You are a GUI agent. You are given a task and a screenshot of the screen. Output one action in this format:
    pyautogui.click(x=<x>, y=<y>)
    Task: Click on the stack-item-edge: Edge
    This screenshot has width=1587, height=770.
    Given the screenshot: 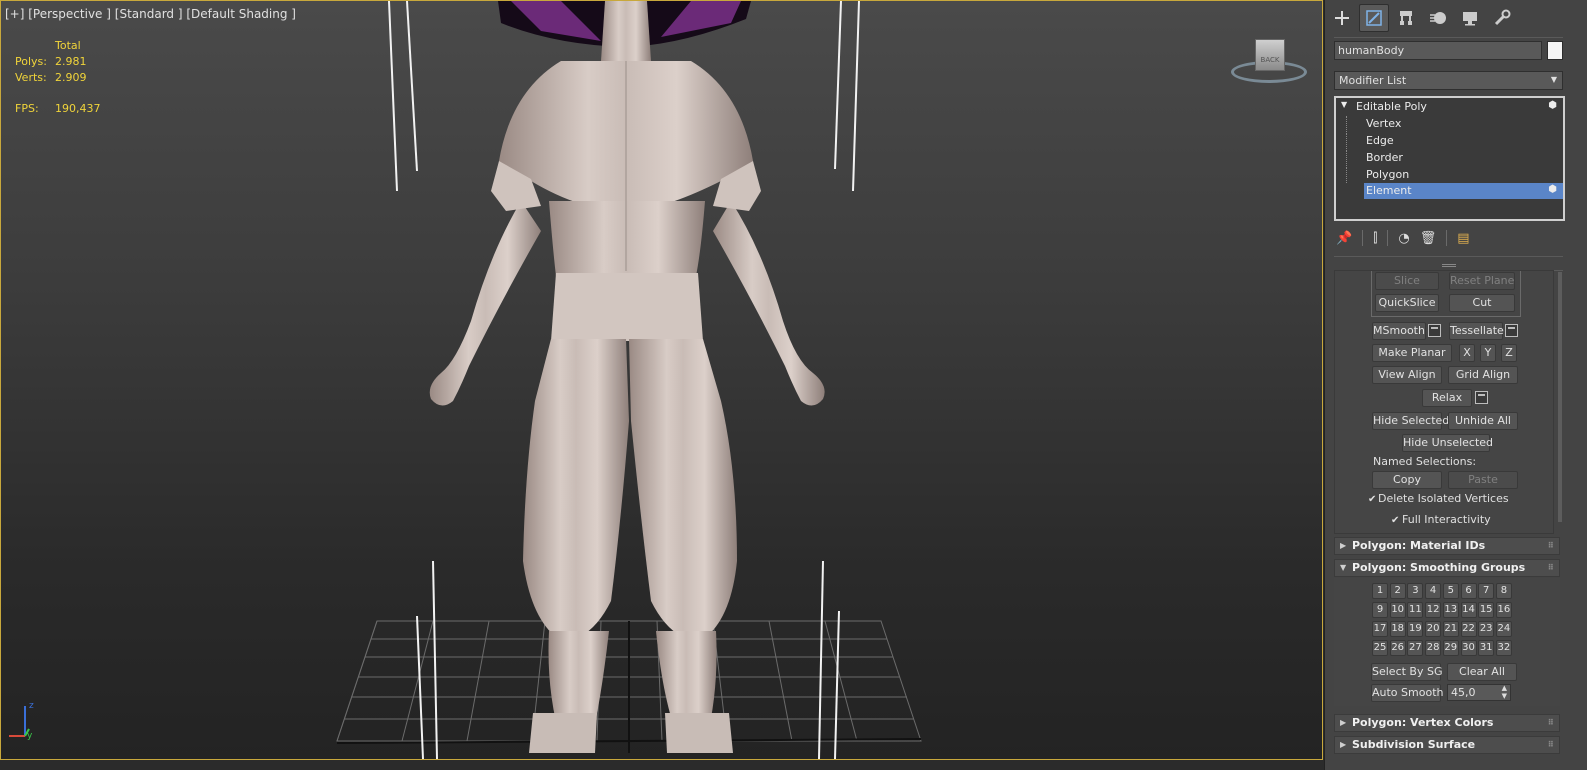 What is the action you would take?
    pyautogui.click(x=1449, y=141)
    